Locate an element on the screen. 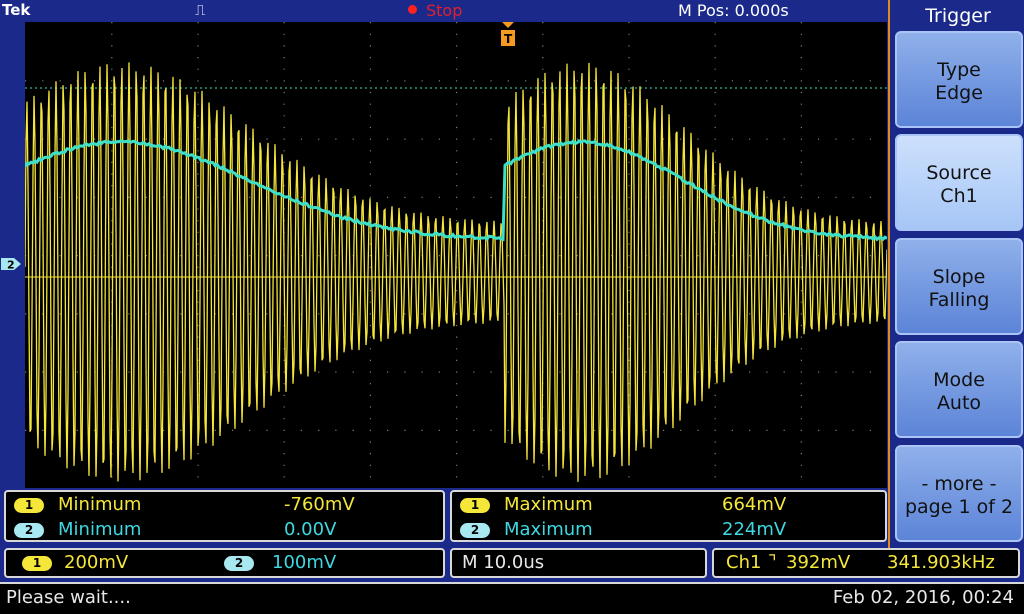  softkey-line2: page 1 of 2 is located at coordinates (959, 507).